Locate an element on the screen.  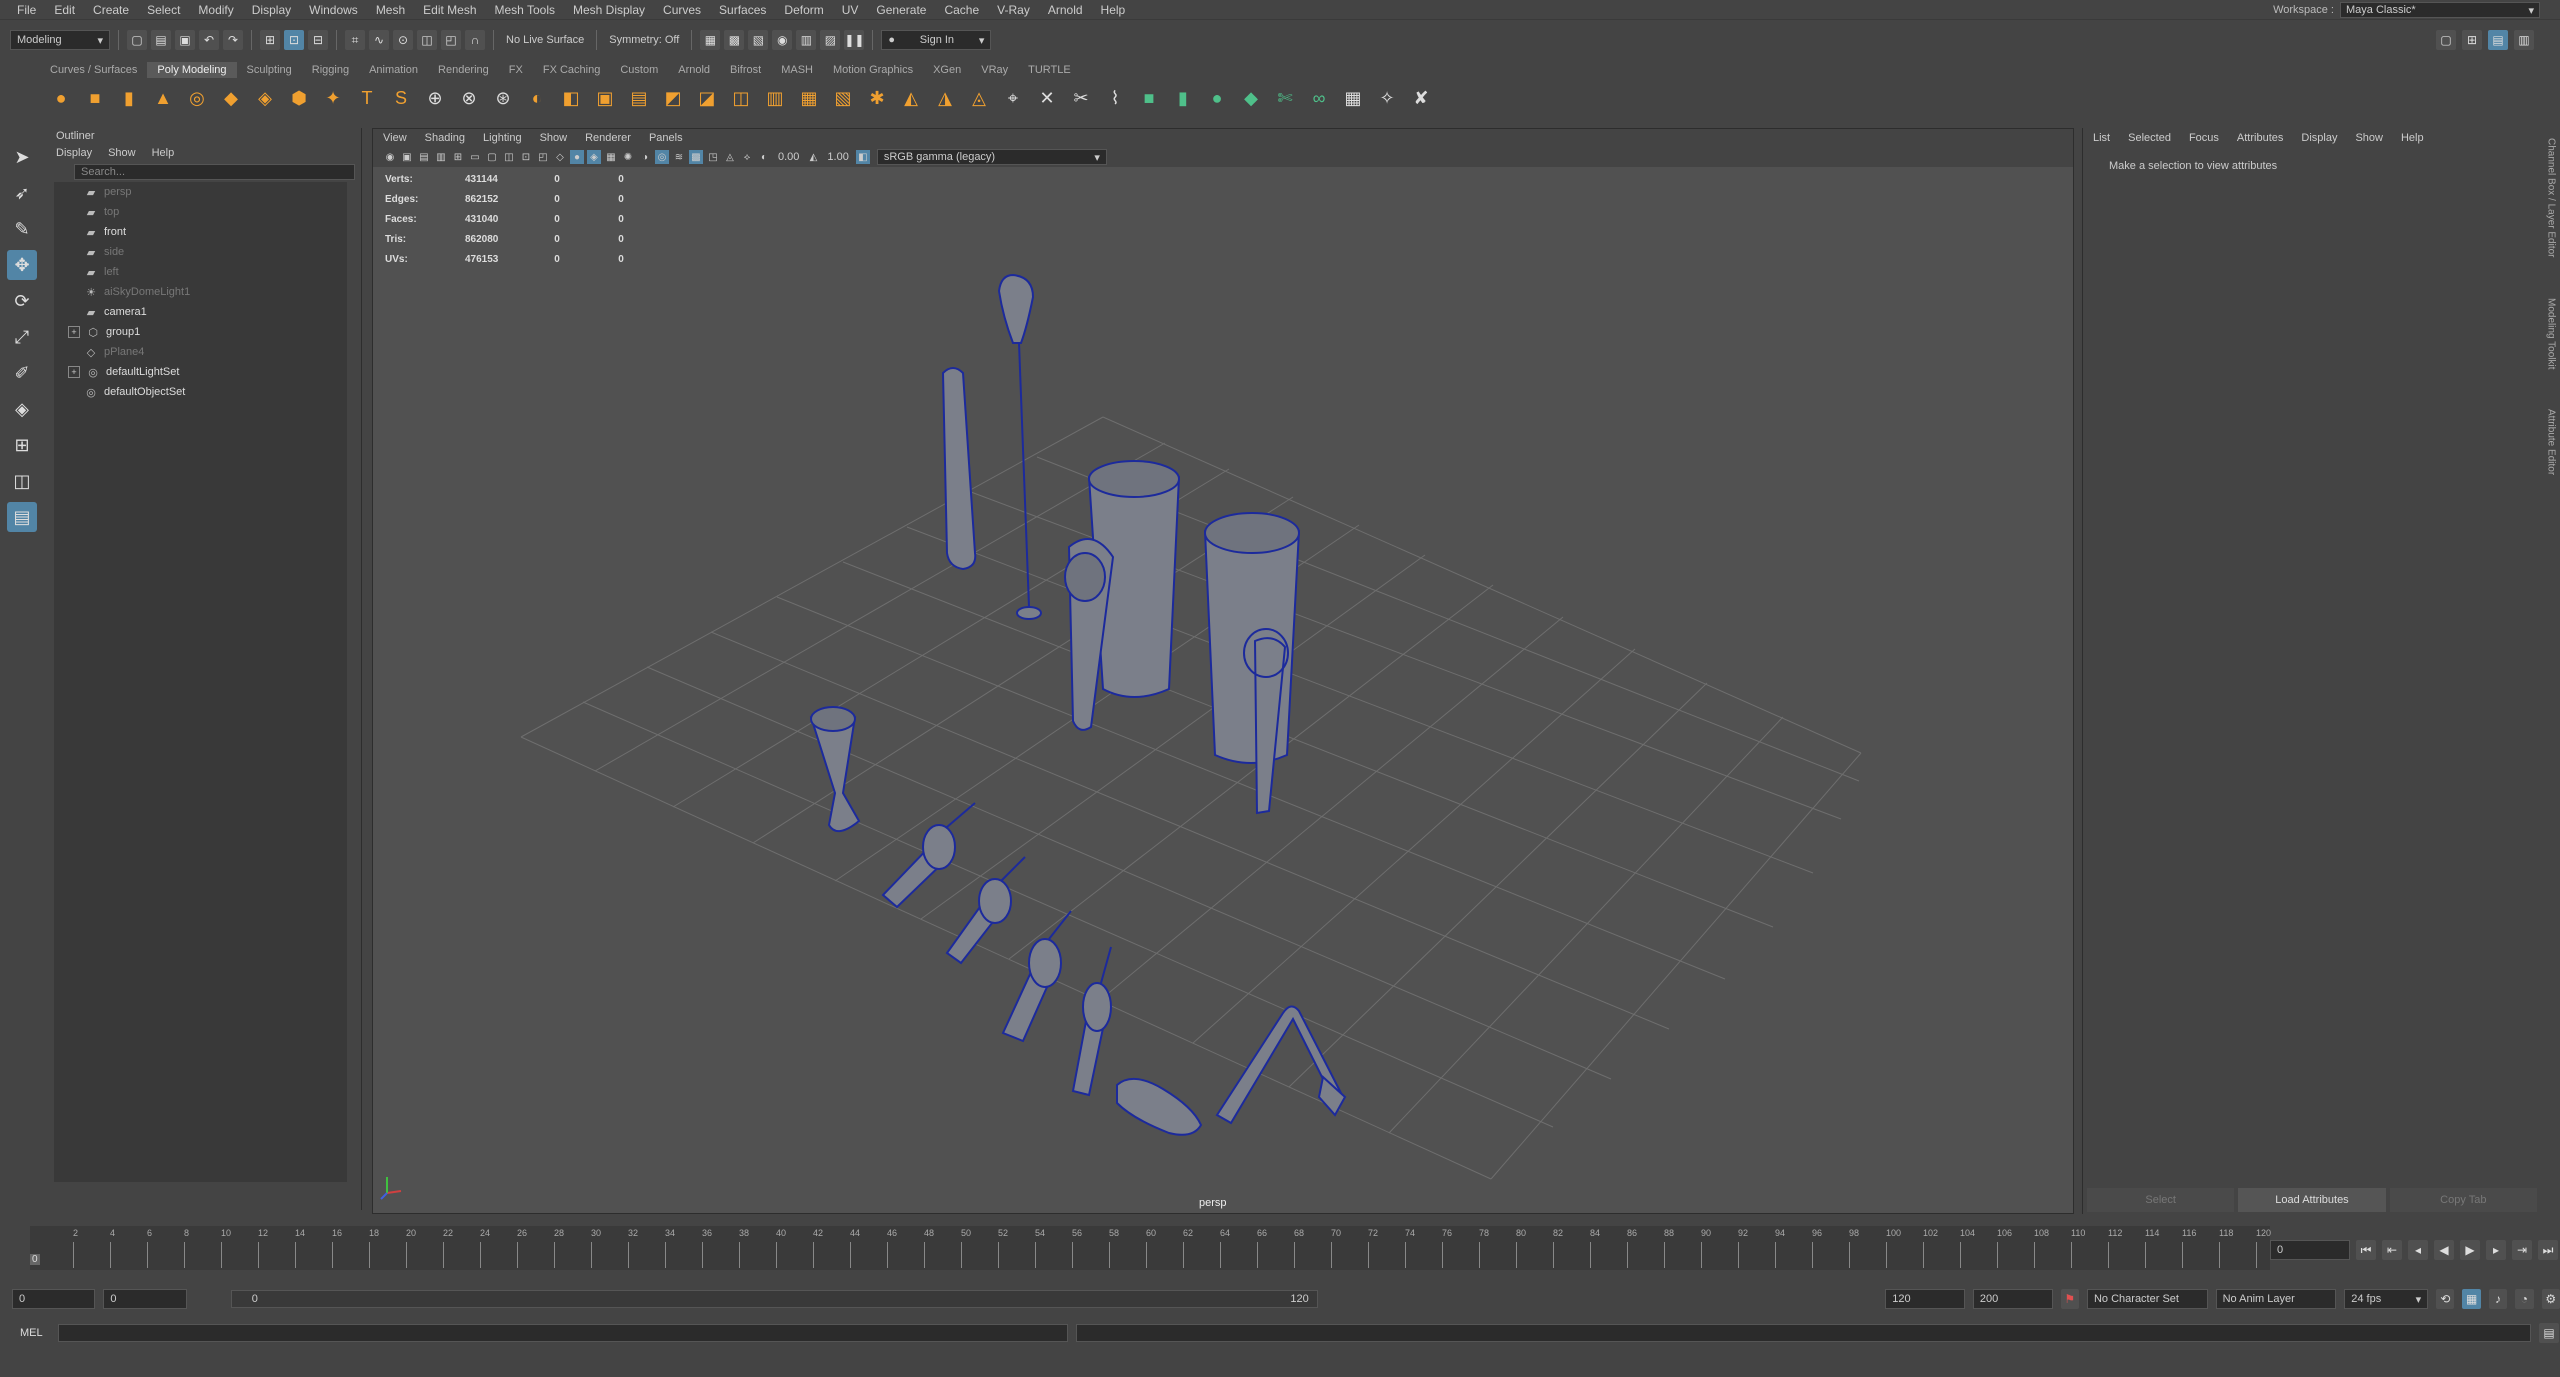
select-by-component-icon: ⊟ is located at coordinates (318, 40).